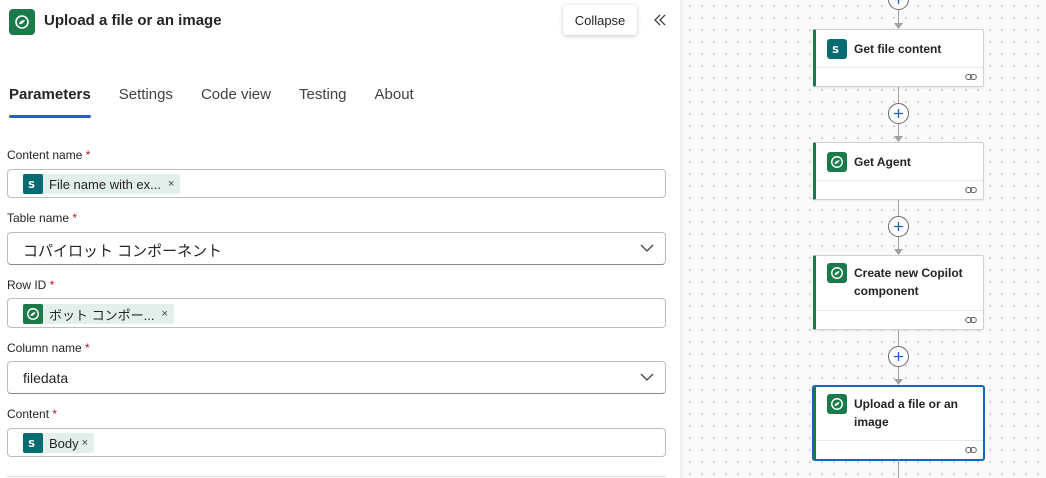 Image resolution: width=1046 pixels, height=478 pixels. I want to click on card-title: Get Agent, so click(882, 162).